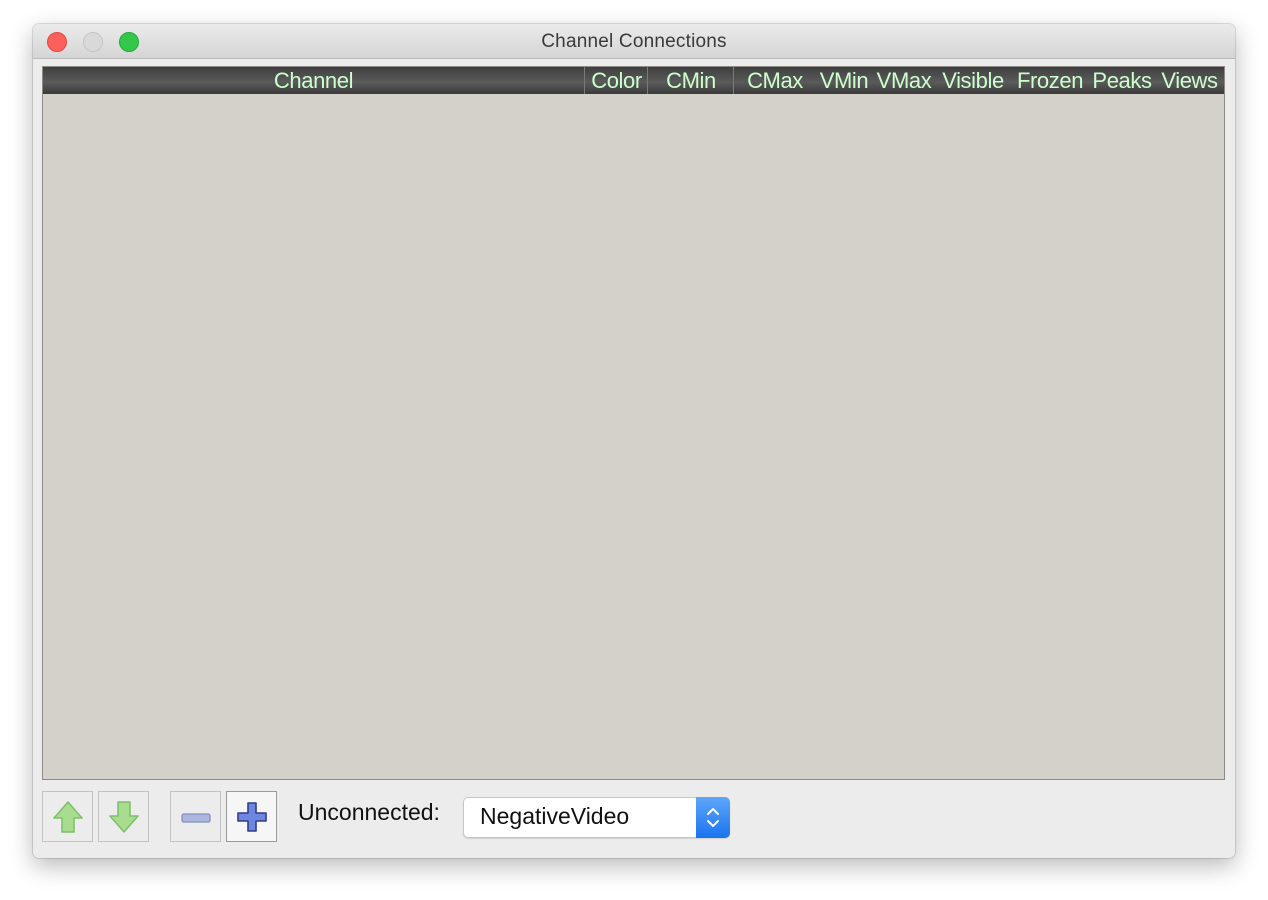 The image size is (1268, 900). I want to click on minus-icon, so click(196, 818).